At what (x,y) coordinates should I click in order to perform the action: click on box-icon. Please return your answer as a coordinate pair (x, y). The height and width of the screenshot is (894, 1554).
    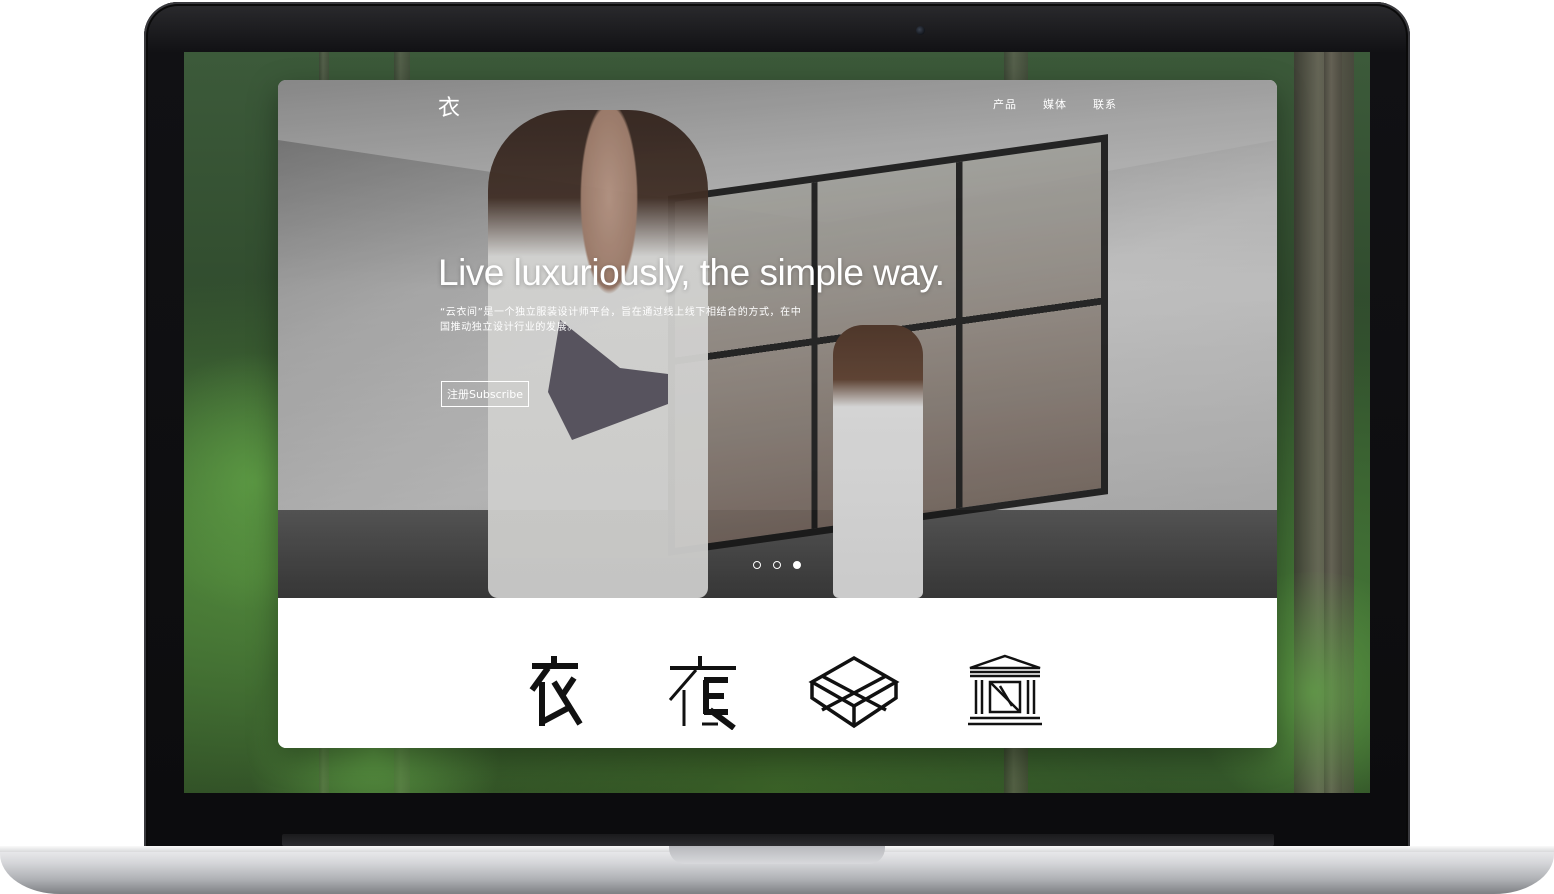
    Looking at the image, I should click on (854, 692).